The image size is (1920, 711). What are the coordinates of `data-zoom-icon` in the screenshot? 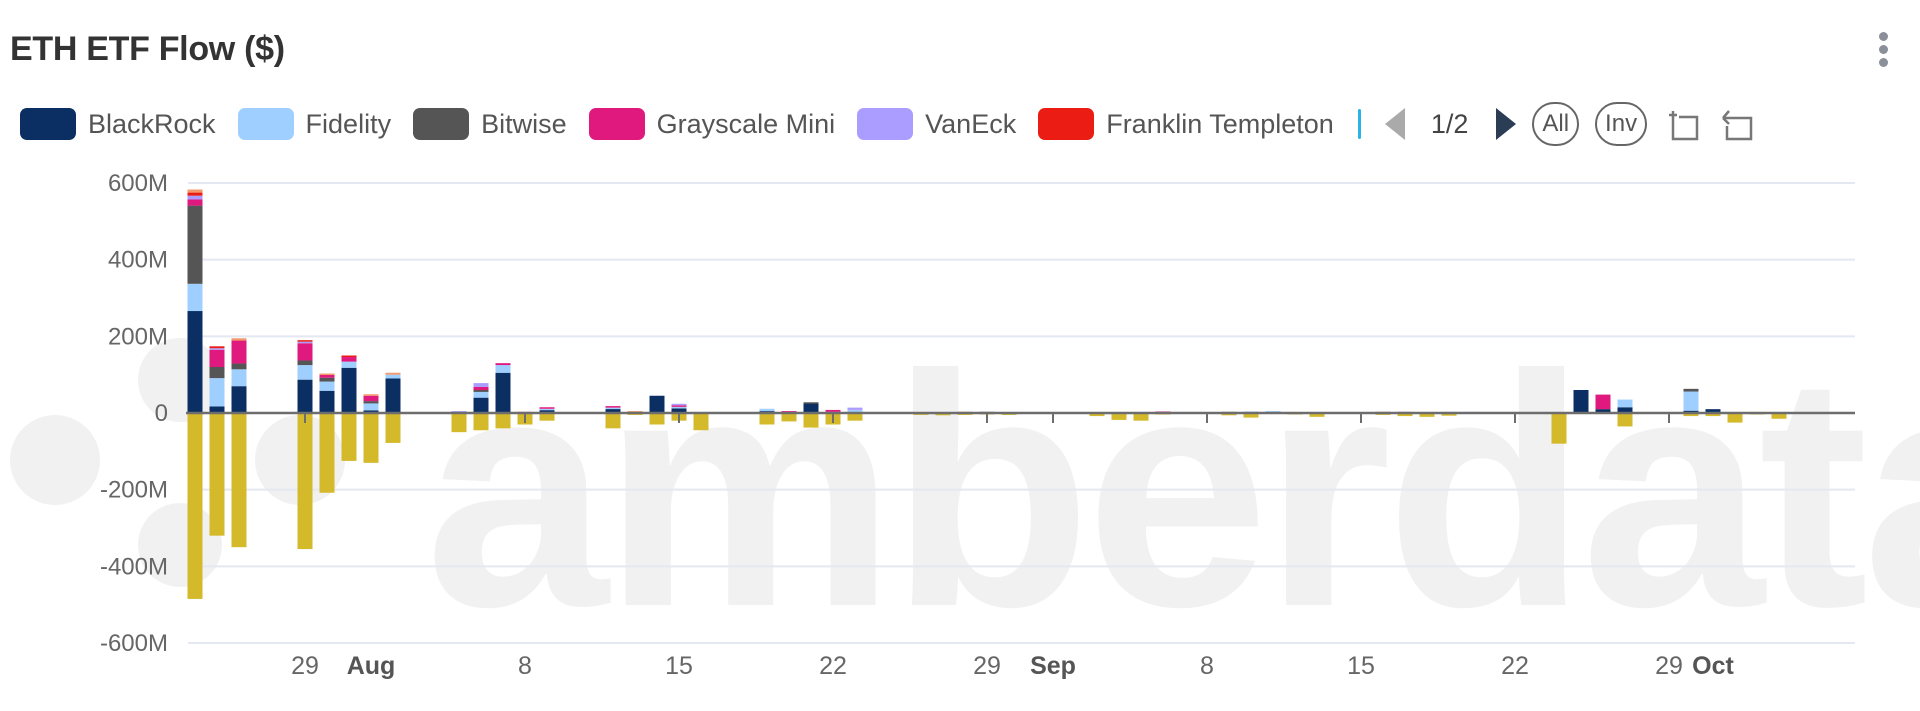 It's located at (1683, 124).